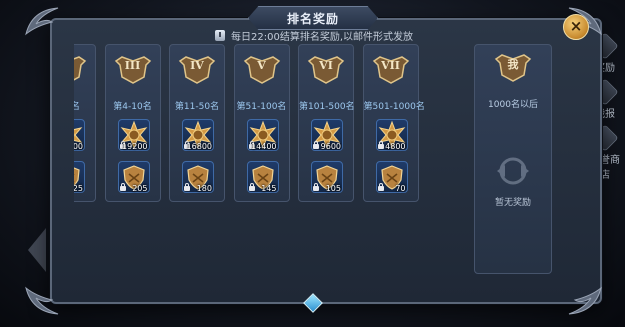  Describe the element at coordinates (220, 35) in the screenshot. I see `notice-icon` at that location.